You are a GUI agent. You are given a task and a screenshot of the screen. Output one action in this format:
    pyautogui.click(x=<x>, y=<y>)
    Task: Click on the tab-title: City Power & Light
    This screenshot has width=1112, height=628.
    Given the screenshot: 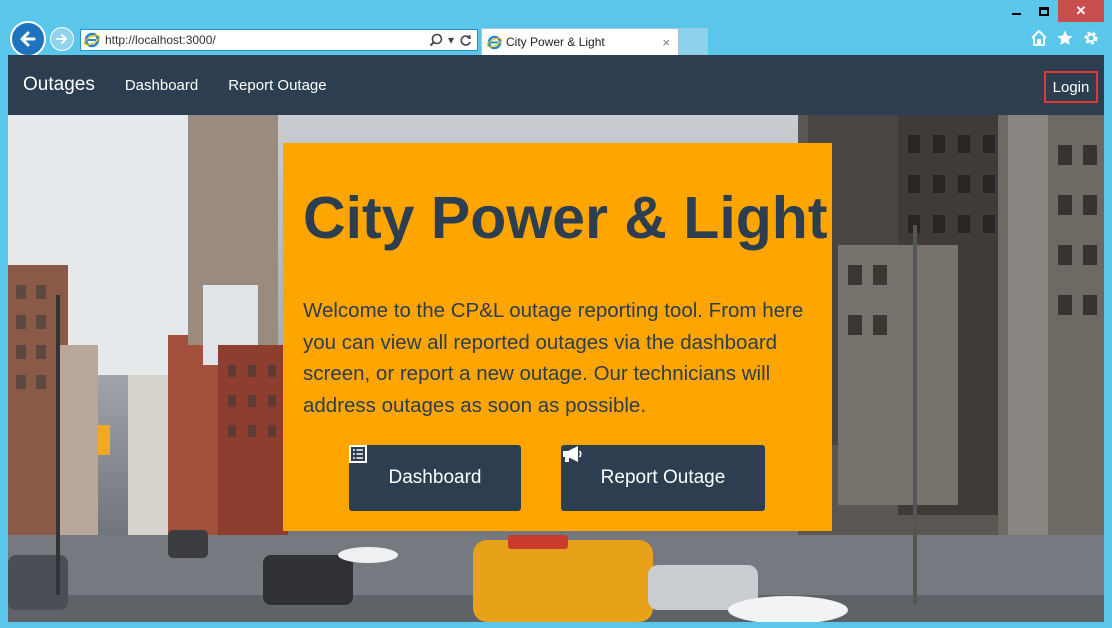 What is the action you would take?
    pyautogui.click(x=555, y=42)
    